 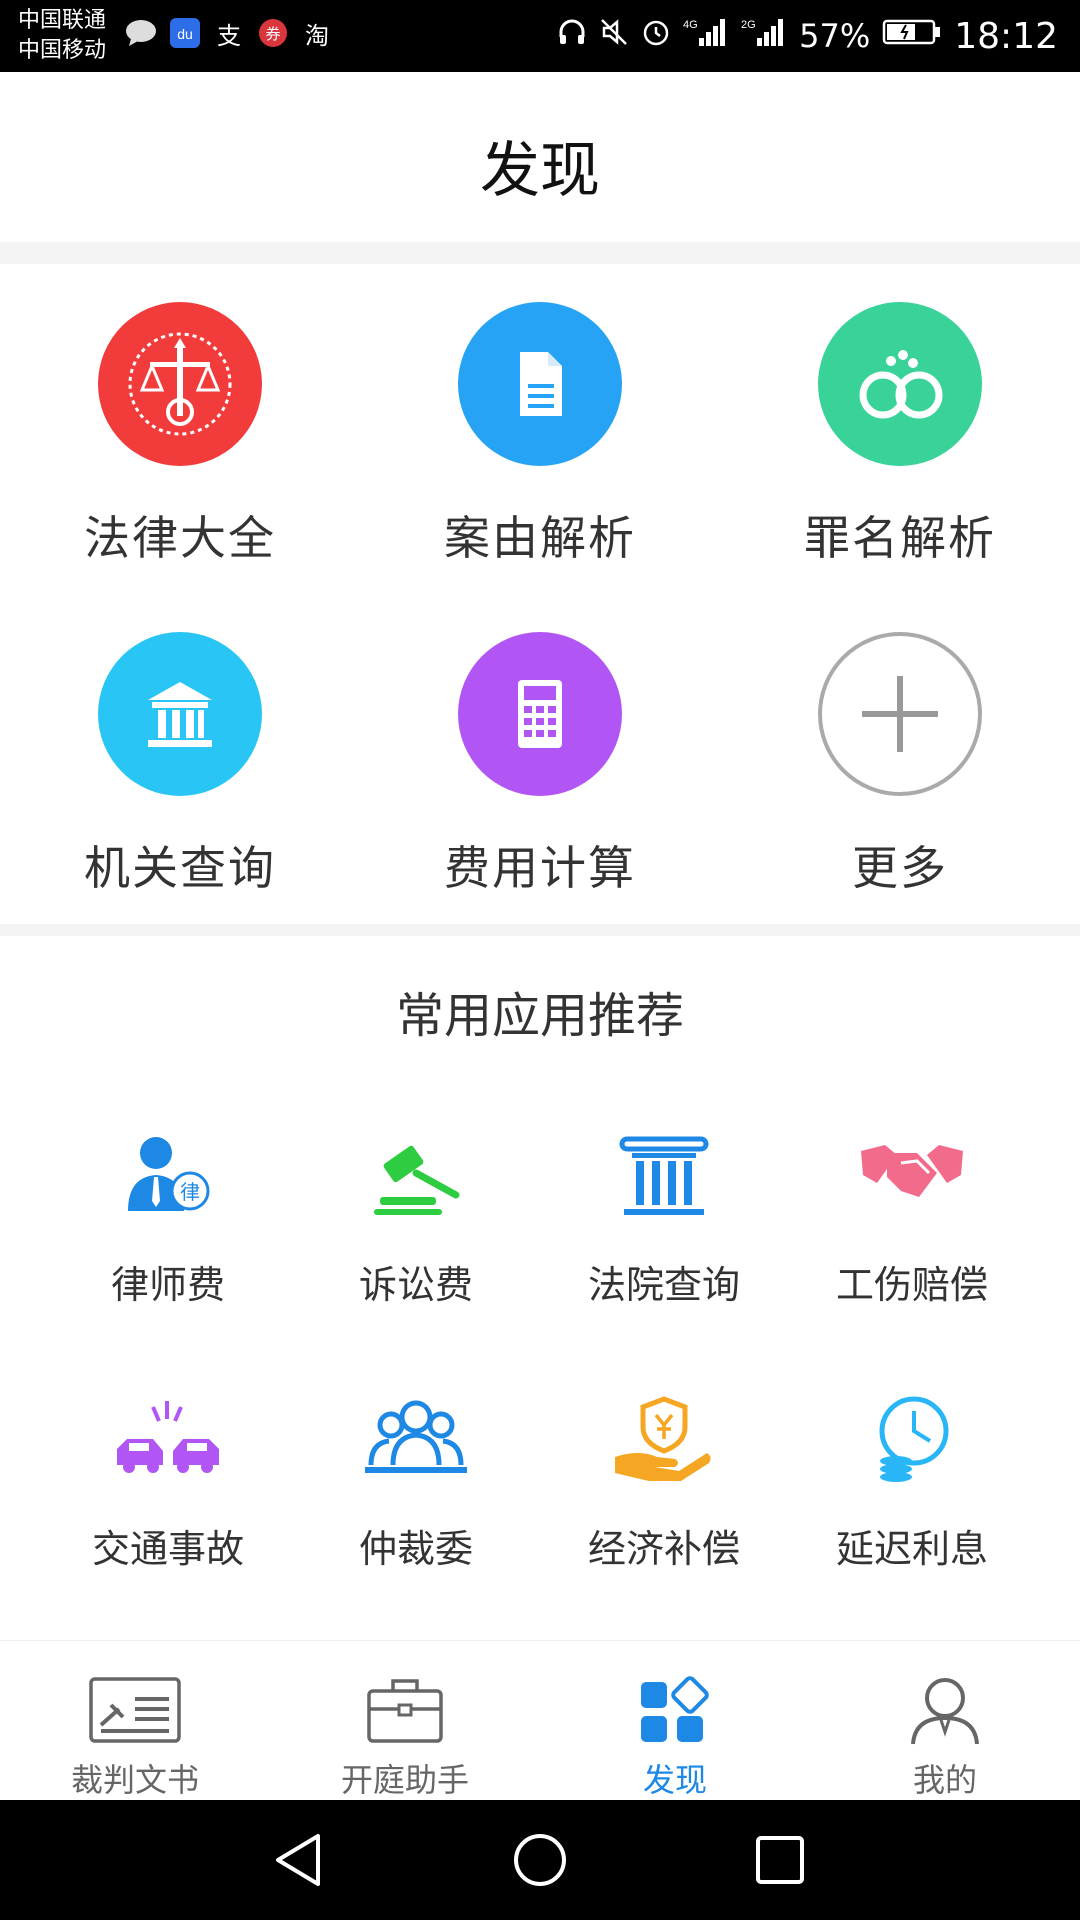 I want to click on tool-label: 案由解析, so click(x=540, y=538).